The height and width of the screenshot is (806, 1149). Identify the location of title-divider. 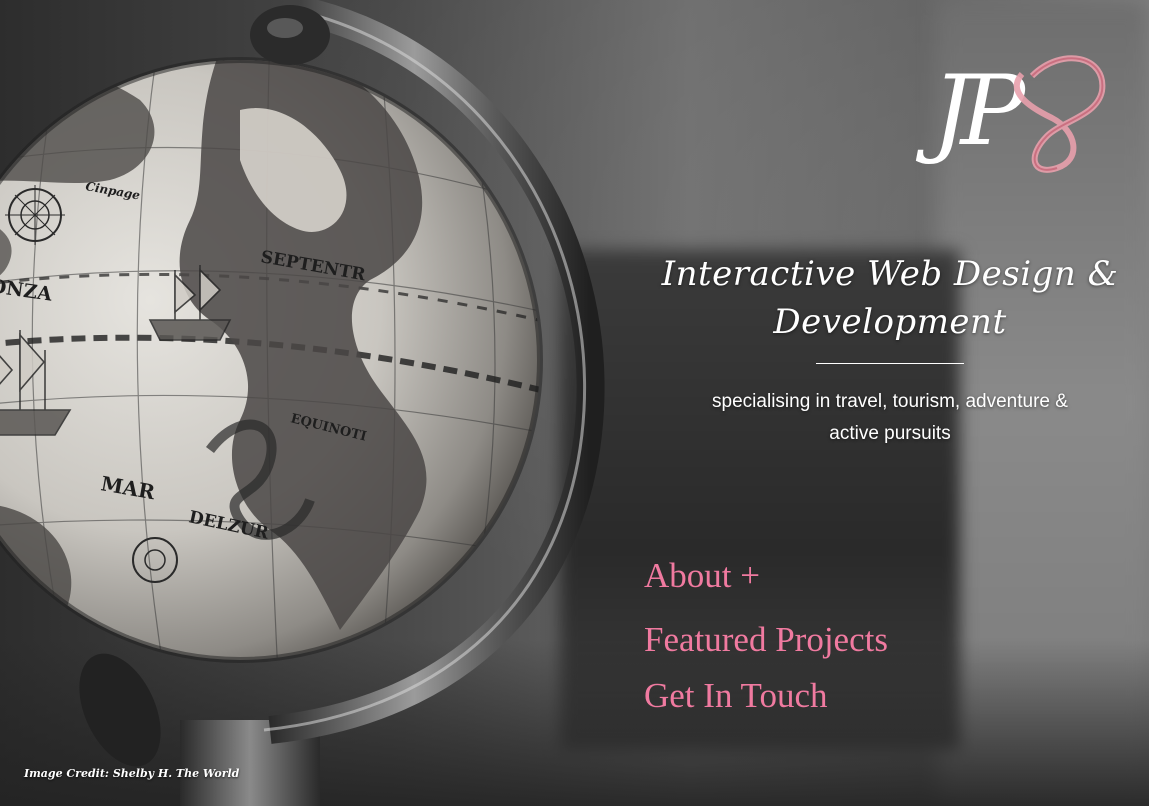
(890, 363).